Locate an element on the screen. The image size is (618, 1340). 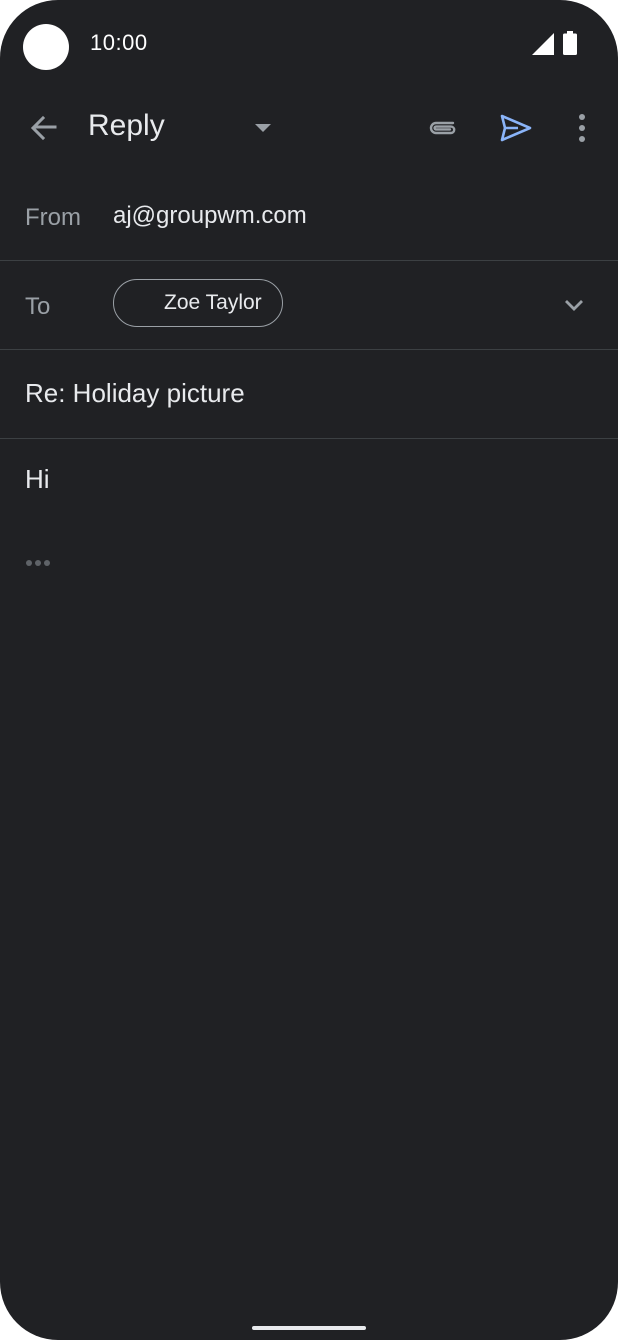
front-camera is located at coordinates (46, 47).